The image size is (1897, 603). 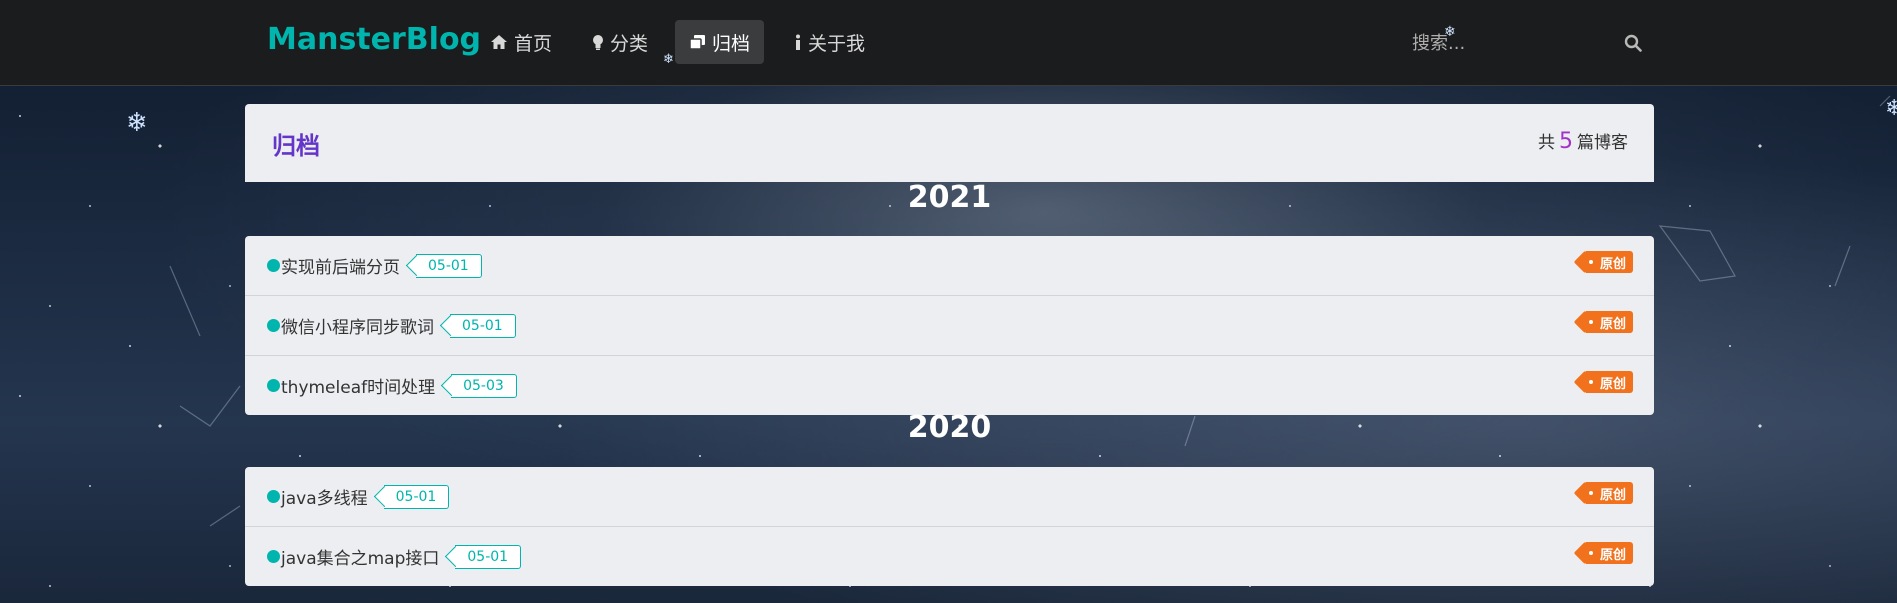 I want to click on nav-home: 首页, so click(x=521, y=42).